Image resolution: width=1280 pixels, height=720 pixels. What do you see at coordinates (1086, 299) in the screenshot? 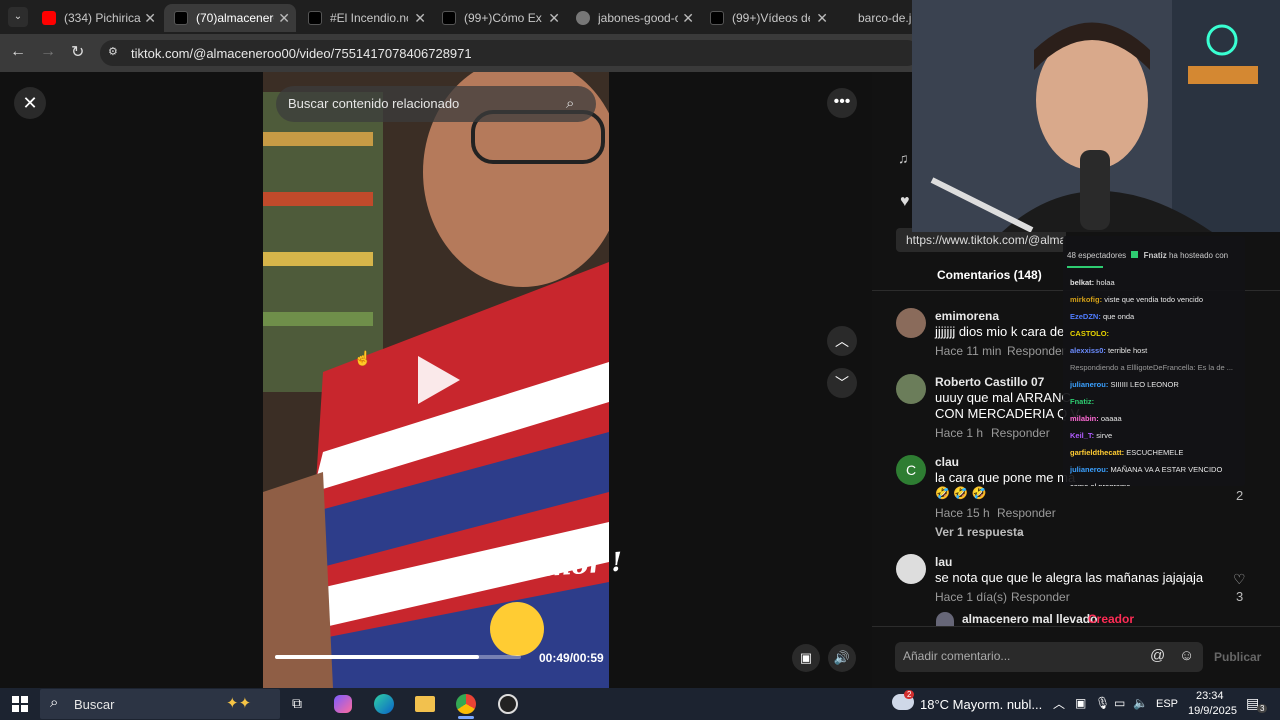
I see `chat-username: mirkofig:` at bounding box center [1086, 299].